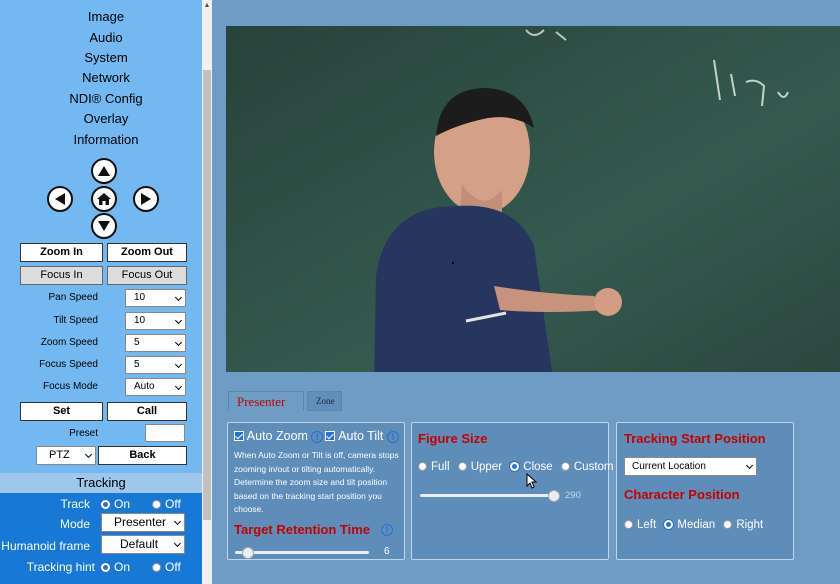 This screenshot has width=840, height=584. What do you see at coordinates (104, 226) in the screenshot?
I see `arrow-down-icon` at bounding box center [104, 226].